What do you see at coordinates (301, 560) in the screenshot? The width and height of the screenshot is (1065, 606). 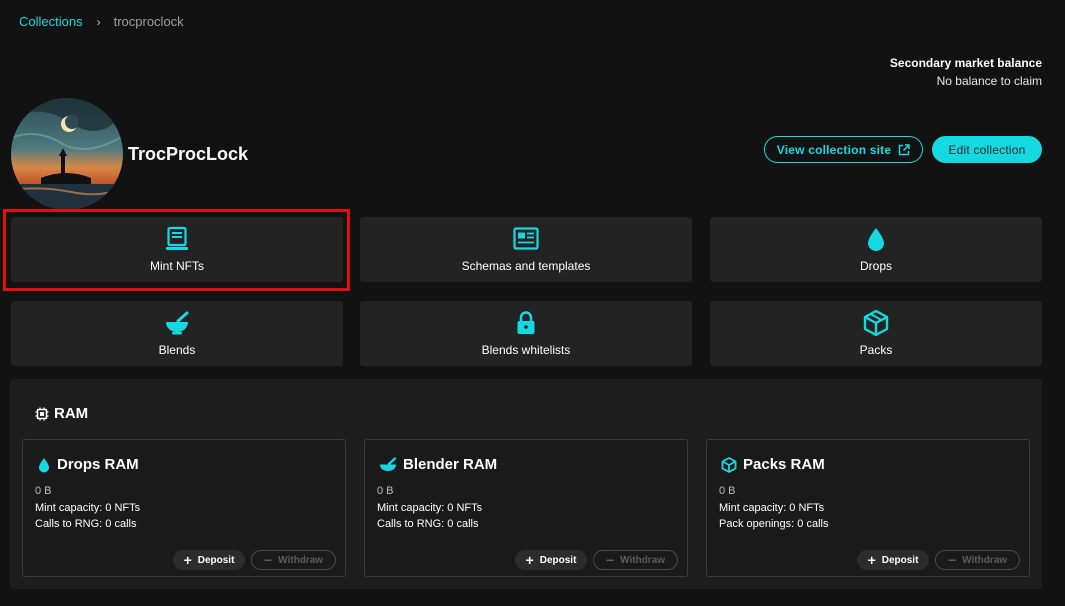 I see `drops-withdraw-label: Withdraw` at bounding box center [301, 560].